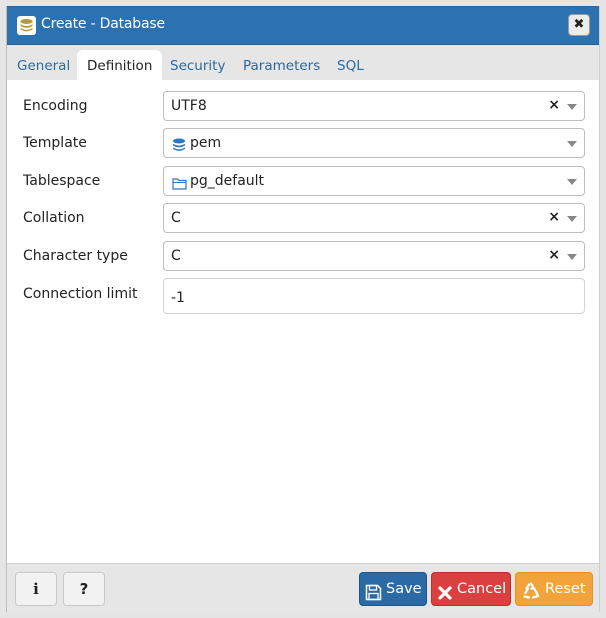 This screenshot has height=618, width=606. I want to click on collation-value: C, so click(176, 218).